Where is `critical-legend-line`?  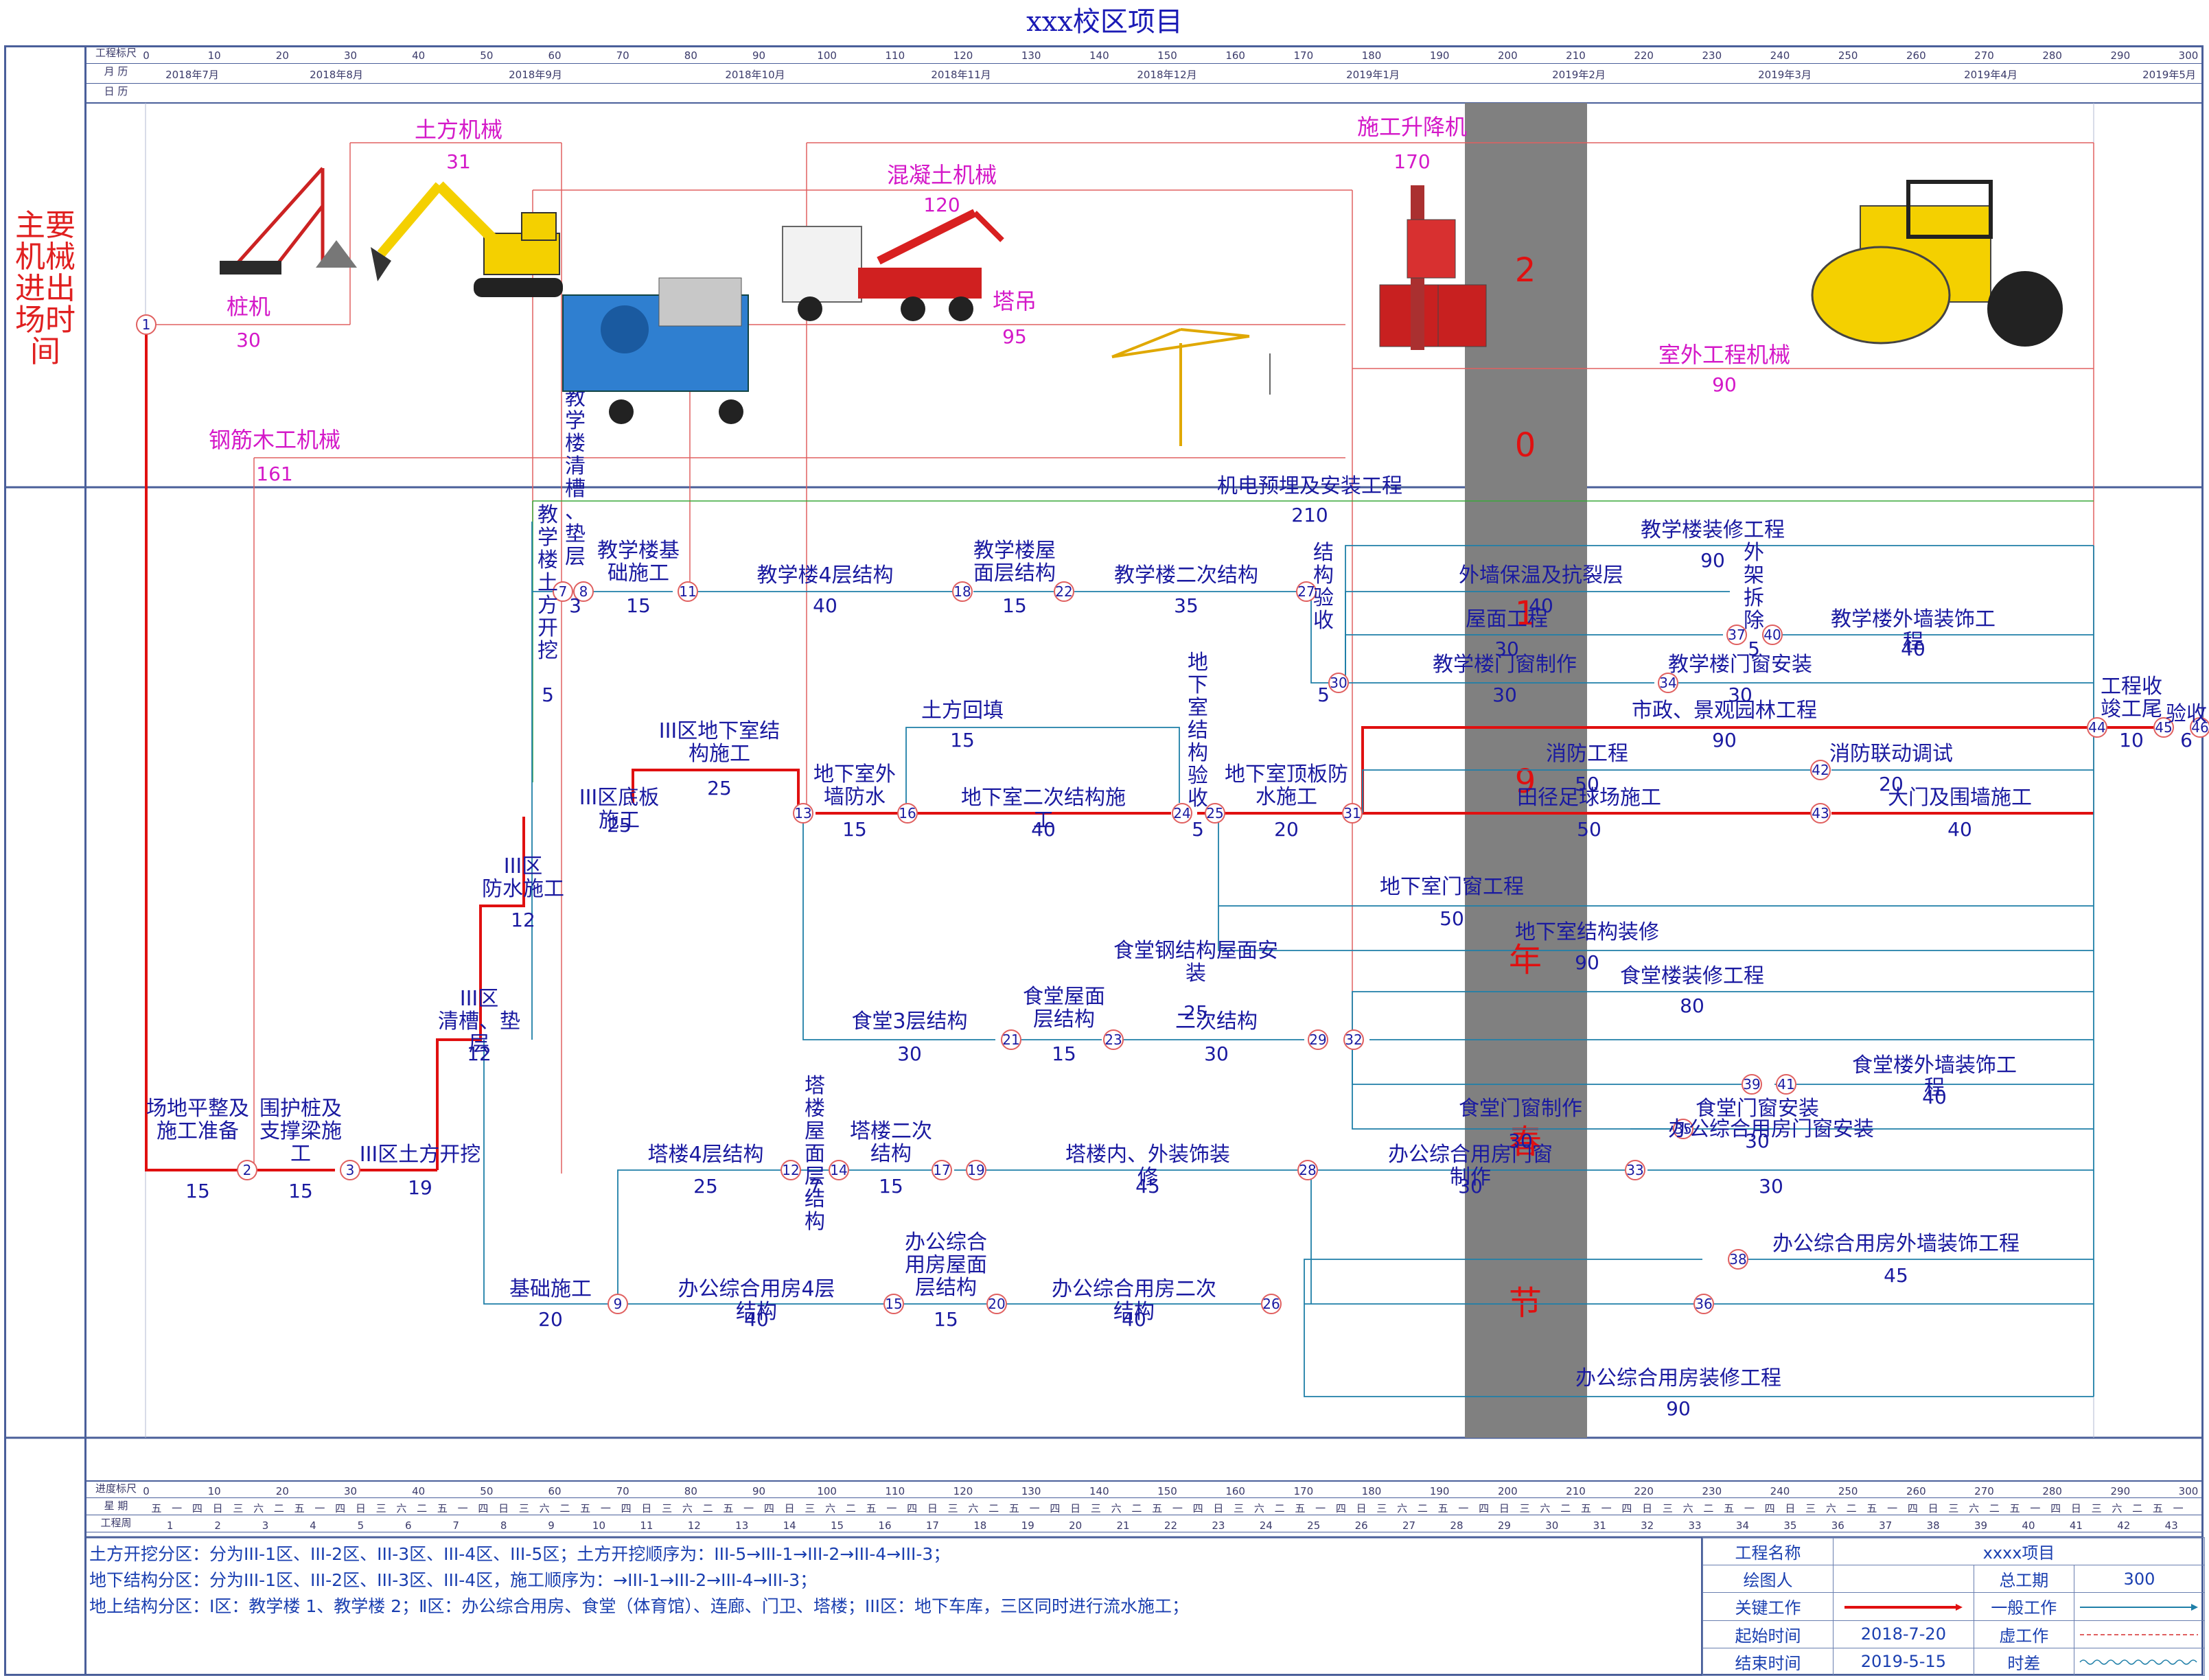
critical-legend-line is located at coordinates (1904, 1606).